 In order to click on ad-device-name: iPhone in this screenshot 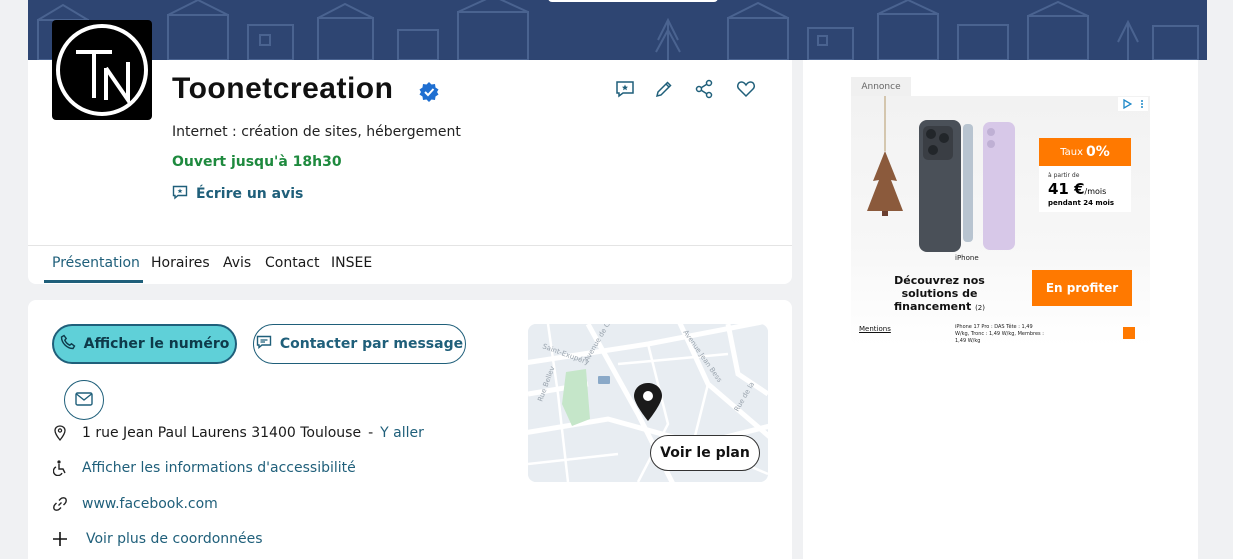, I will do `click(967, 258)`.